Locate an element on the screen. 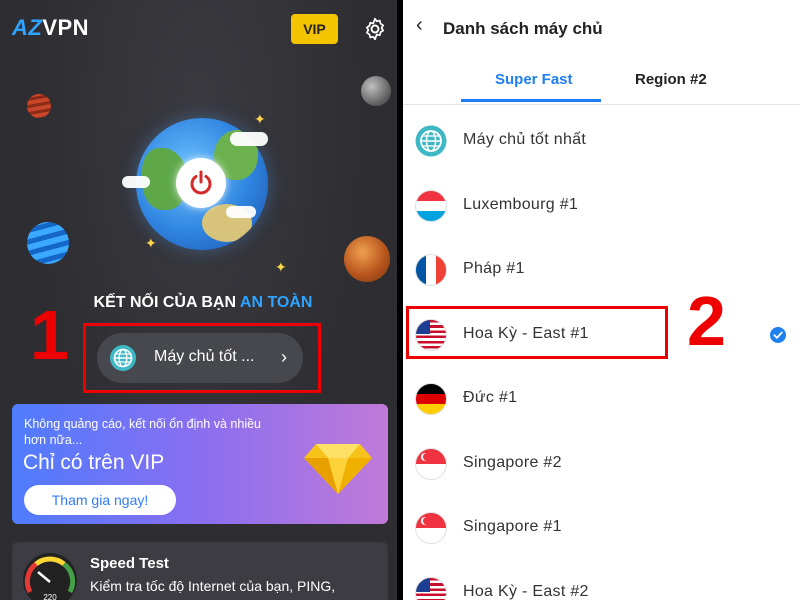 Image resolution: width=800 pixels, height=600 pixels. server-name: Hoa Kỳ - East #2 is located at coordinates (526, 591).